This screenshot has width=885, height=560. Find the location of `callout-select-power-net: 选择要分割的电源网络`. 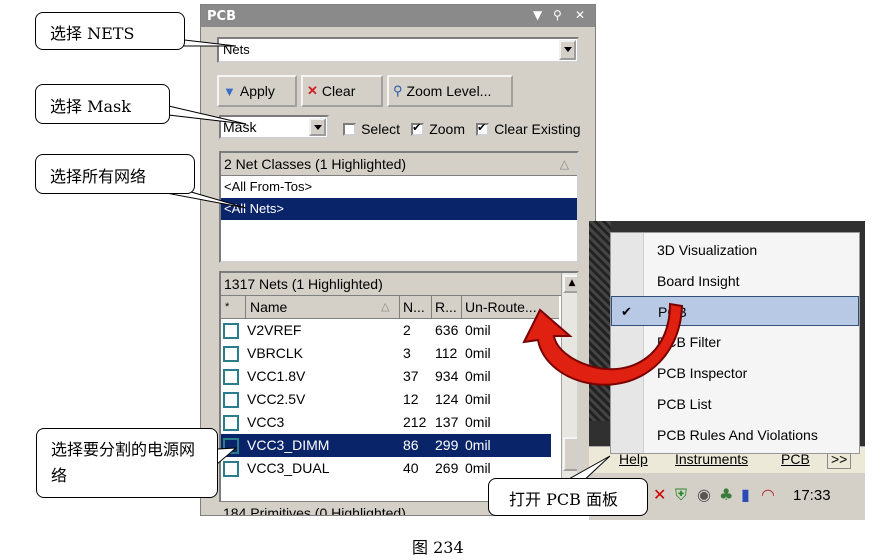

callout-select-power-net: 选择要分割的电源网络 is located at coordinates (127, 463).